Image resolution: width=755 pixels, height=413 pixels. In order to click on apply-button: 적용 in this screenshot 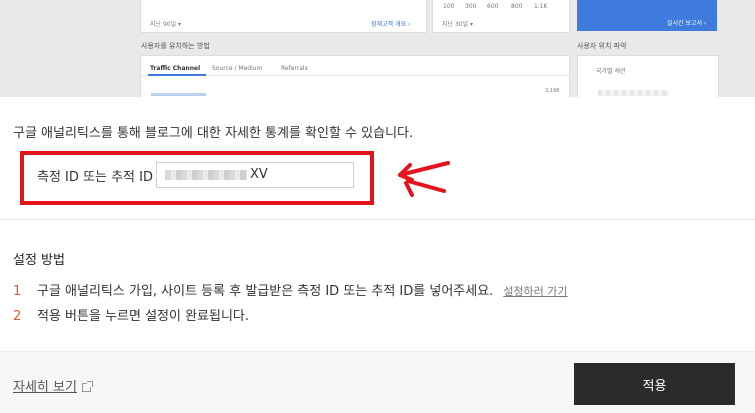, I will do `click(654, 384)`.